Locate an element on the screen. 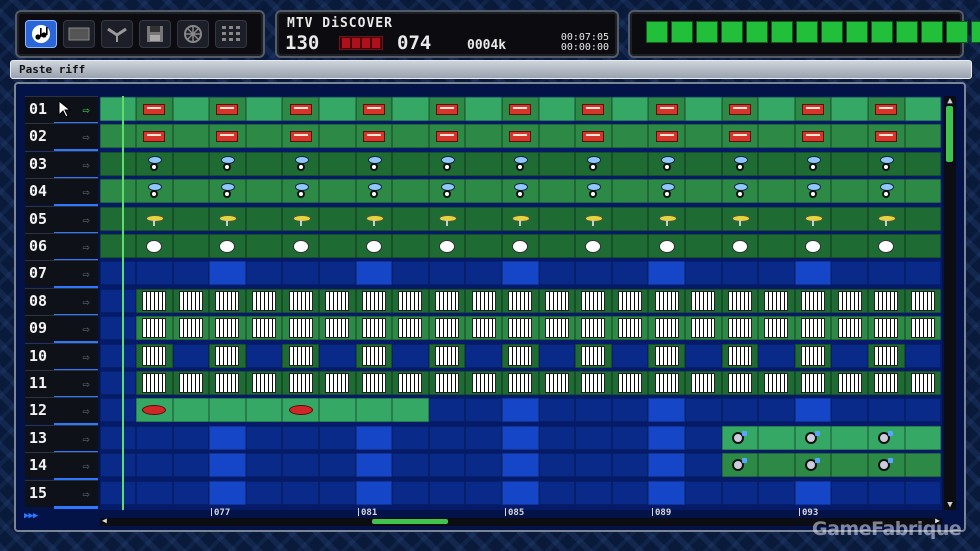  track-08: 08 ⇨ is located at coordinates (61, 302).